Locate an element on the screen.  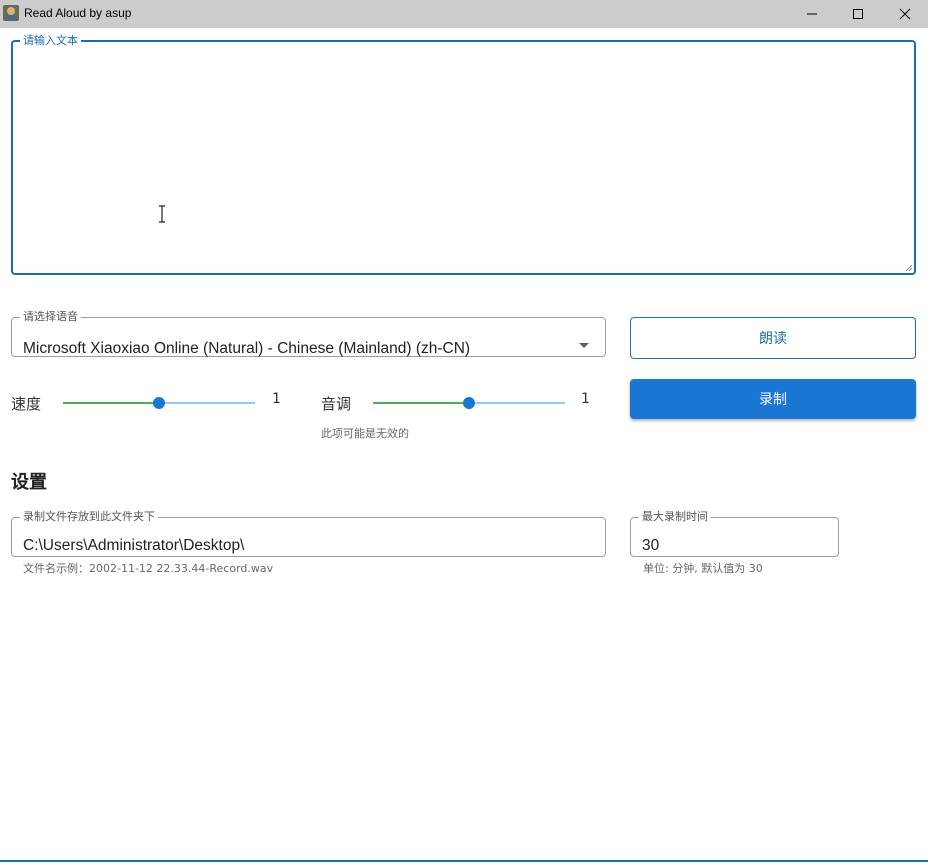
resize-grip-icon is located at coordinates (909, 268).